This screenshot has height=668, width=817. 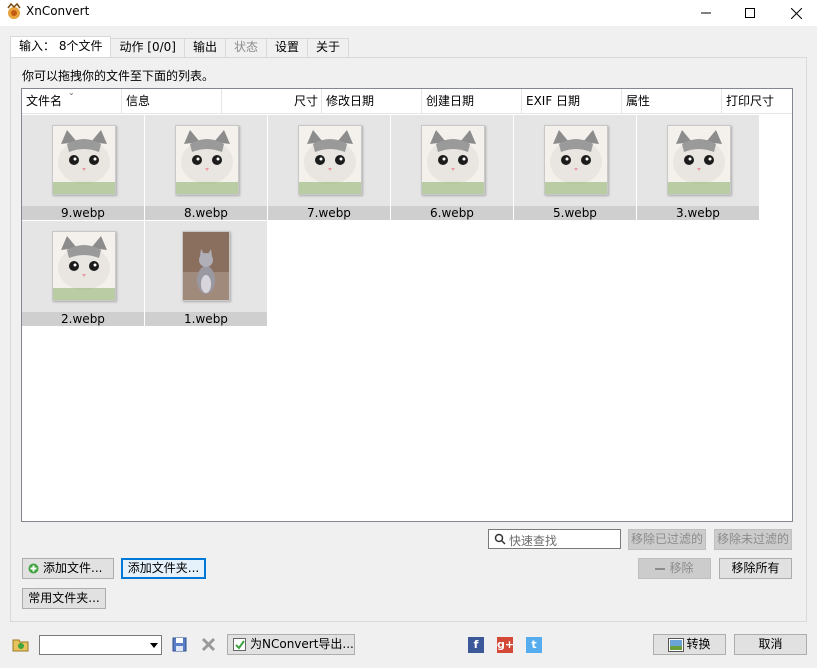 What do you see at coordinates (672, 101) in the screenshot?
I see `column-attributes: 属性` at bounding box center [672, 101].